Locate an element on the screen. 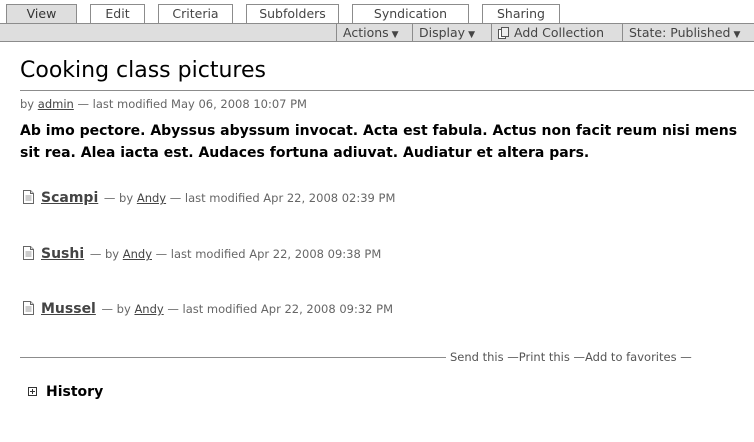 Image resolution: width=754 pixels, height=442 pixels. history-toggle: History is located at coordinates (65, 392).